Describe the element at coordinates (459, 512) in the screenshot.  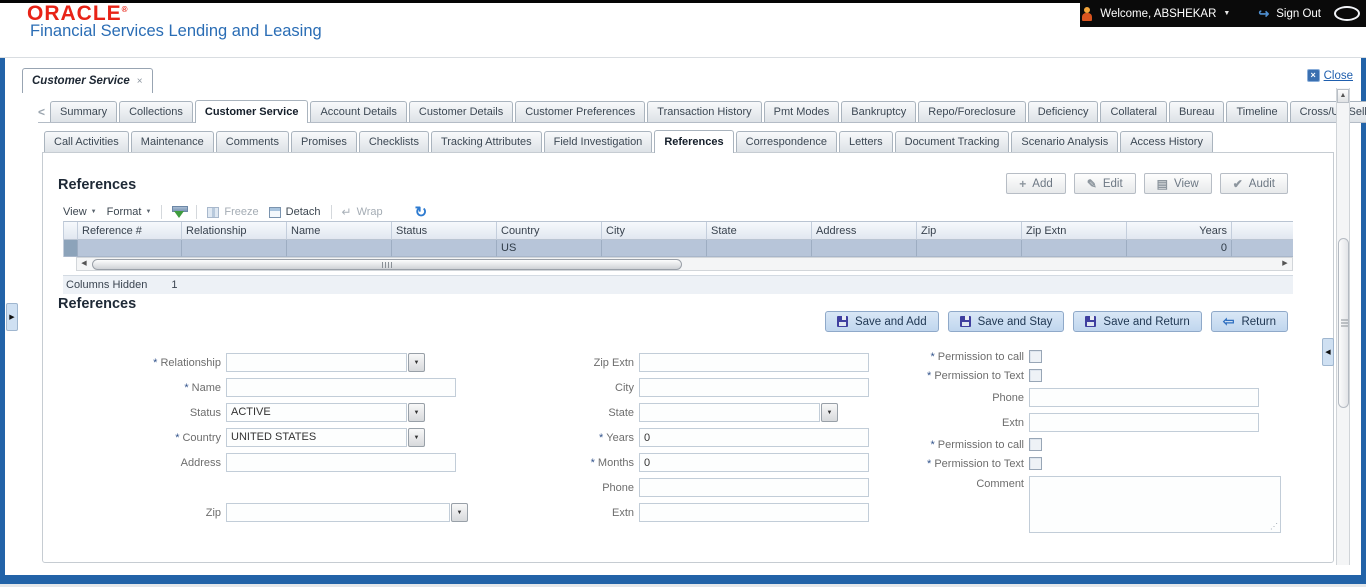
I see `zip-dropdown-icon: ▼` at that location.